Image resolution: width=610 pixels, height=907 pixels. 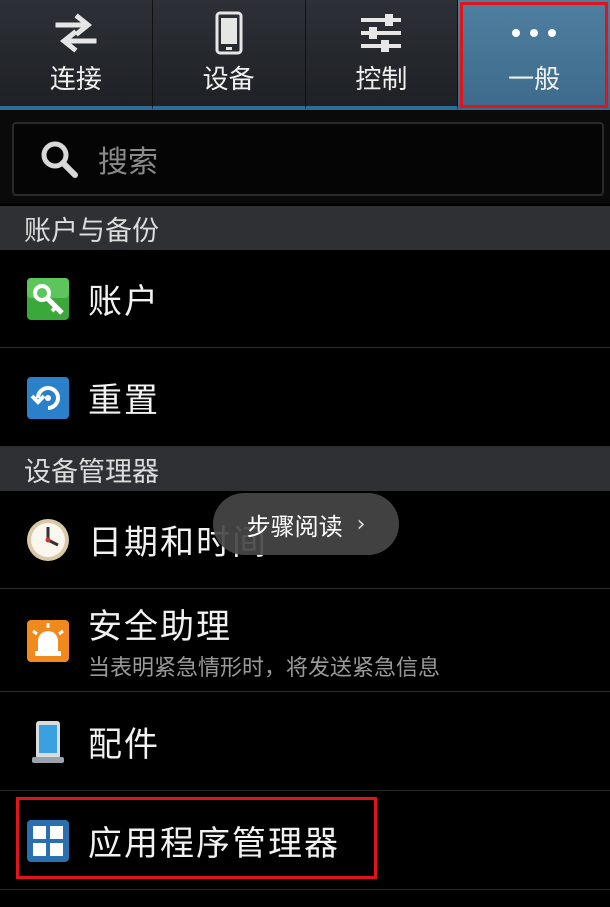 I want to click on item-title: 账户, so click(x=124, y=302).